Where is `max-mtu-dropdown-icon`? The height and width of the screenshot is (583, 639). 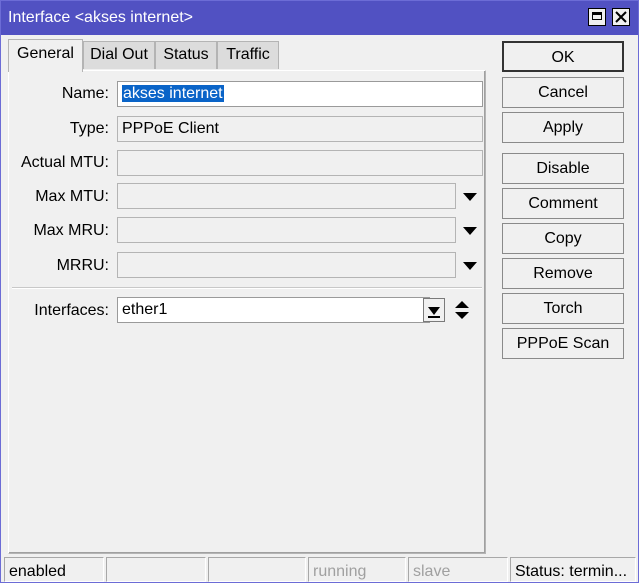
max-mtu-dropdown-icon is located at coordinates (470, 197).